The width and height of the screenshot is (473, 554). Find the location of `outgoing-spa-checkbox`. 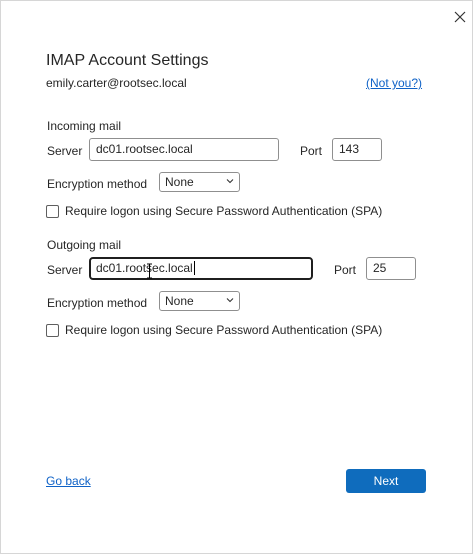

outgoing-spa-checkbox is located at coordinates (52, 330).